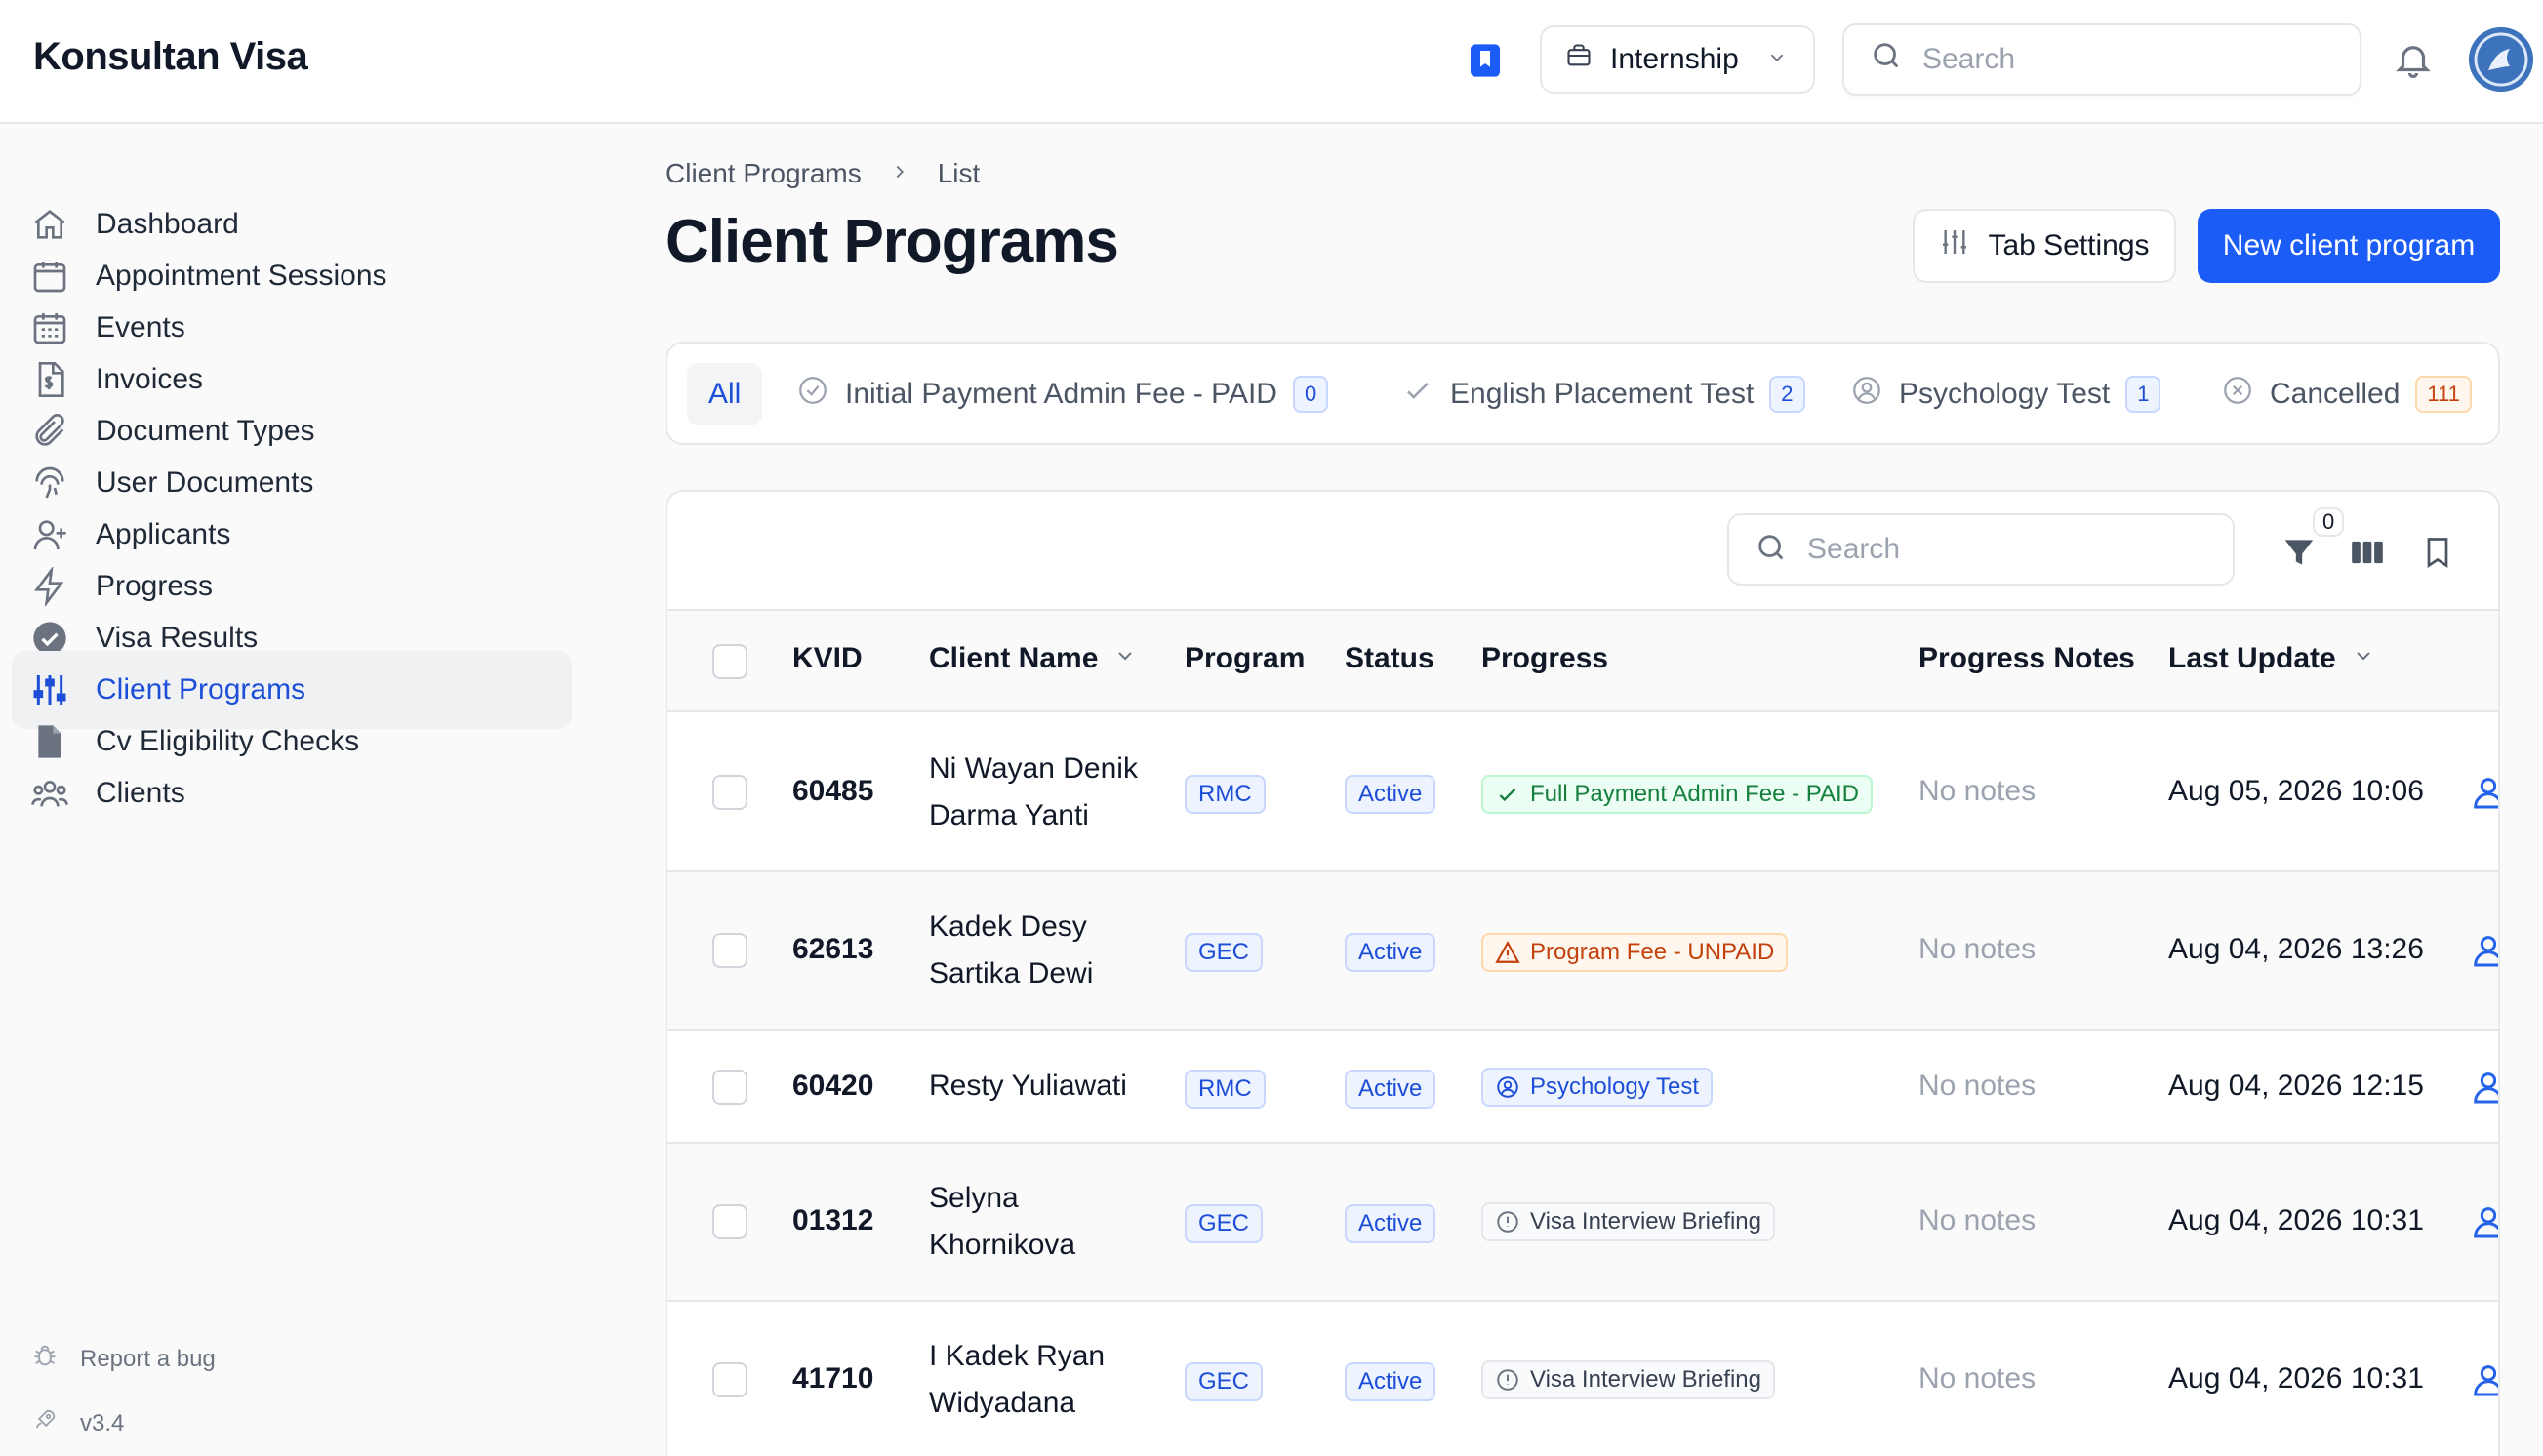 The image size is (2543, 1456). I want to click on tab-all: All, so click(725, 394).